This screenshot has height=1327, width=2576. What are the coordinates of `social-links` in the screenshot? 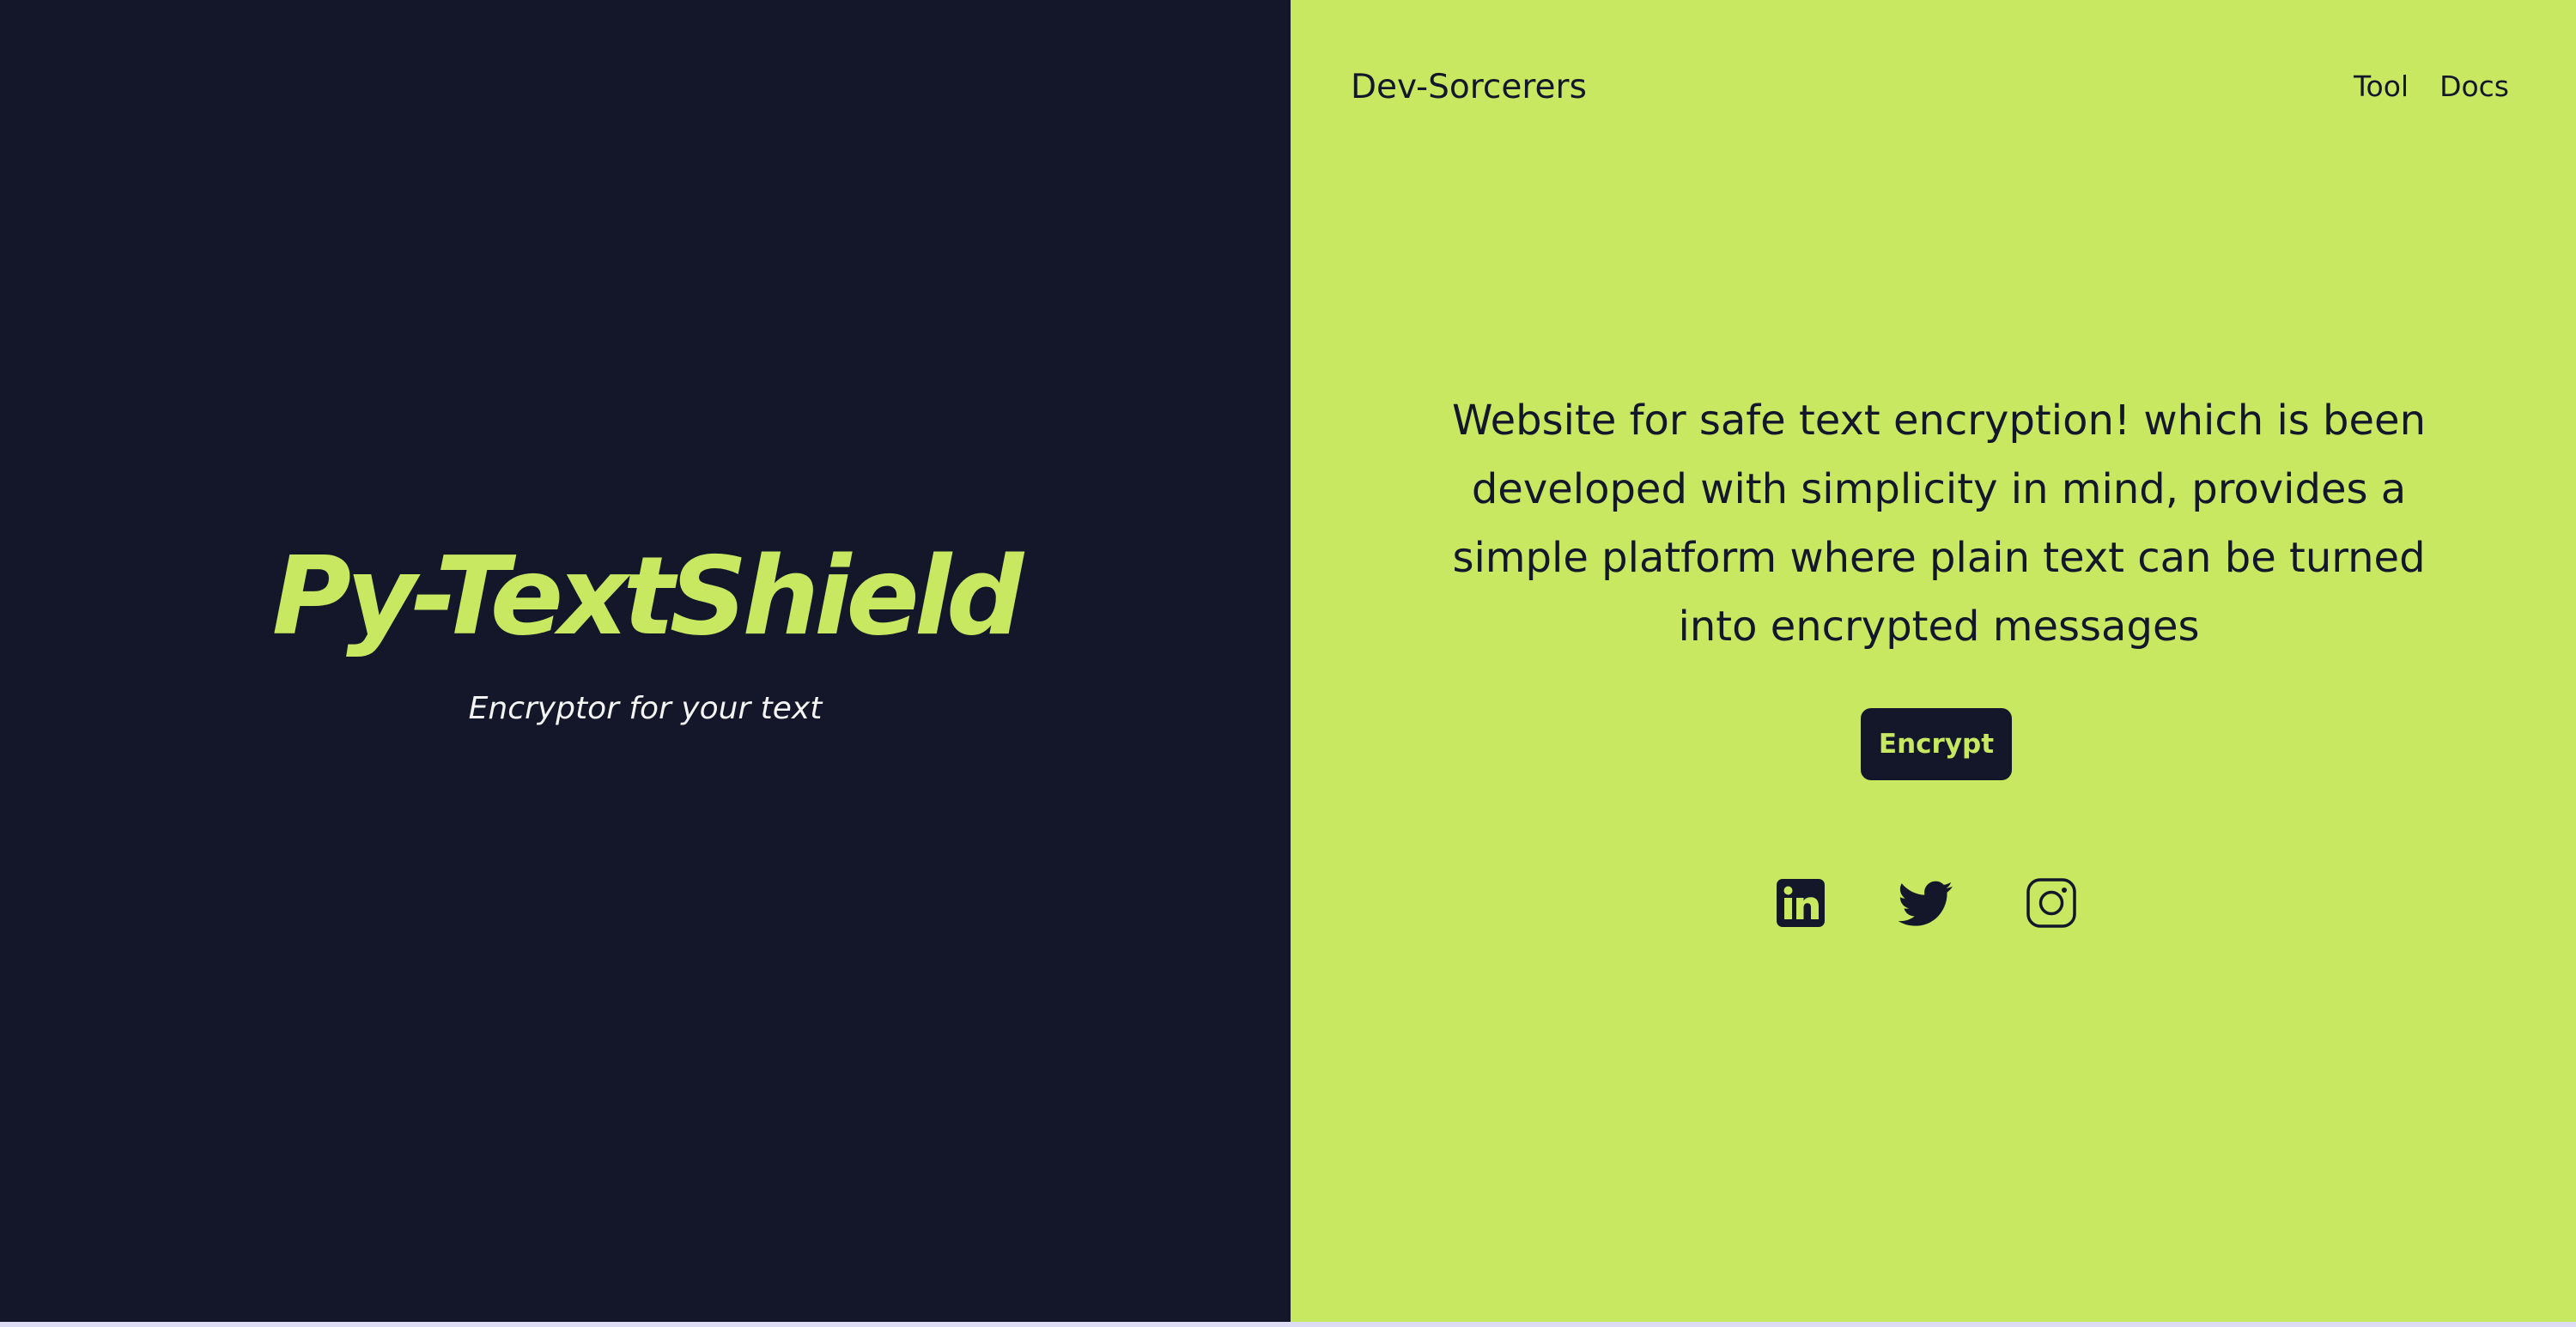 It's located at (1933, 903).